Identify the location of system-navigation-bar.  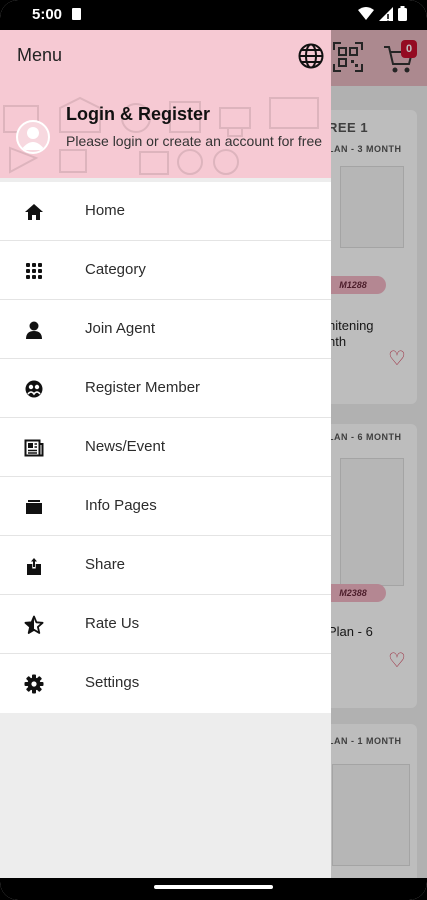
(213, 889).